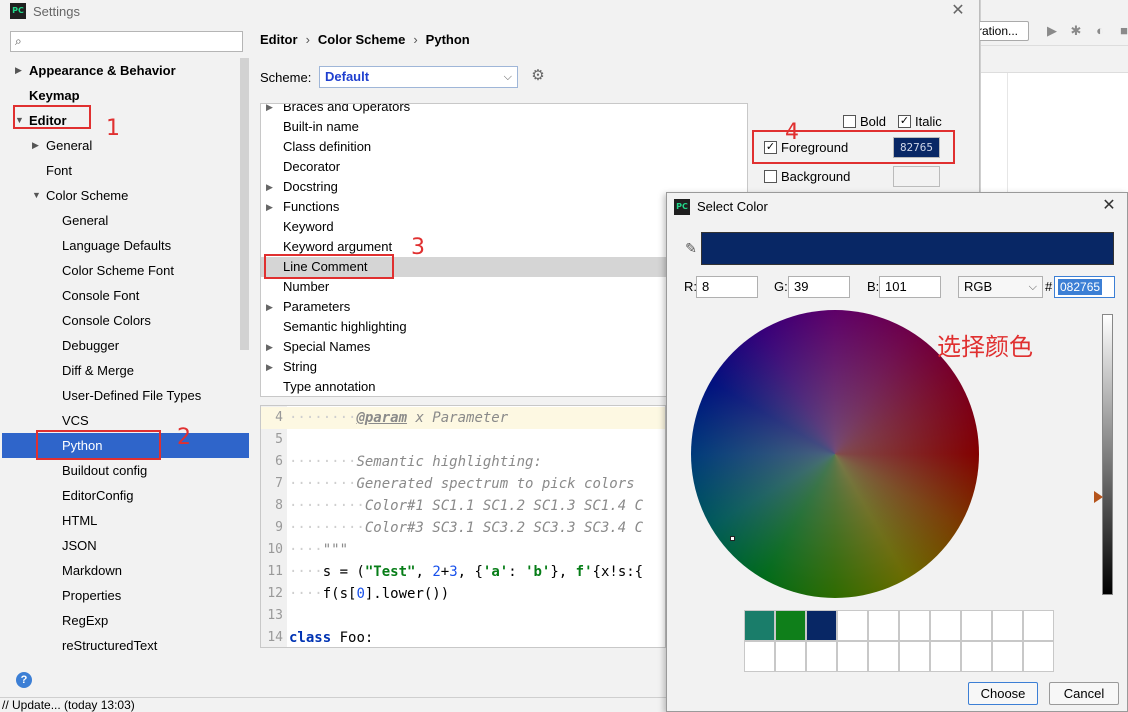 This screenshot has height=712, width=1128. I want to click on tree-item: User-Defined File Types, so click(120, 395).